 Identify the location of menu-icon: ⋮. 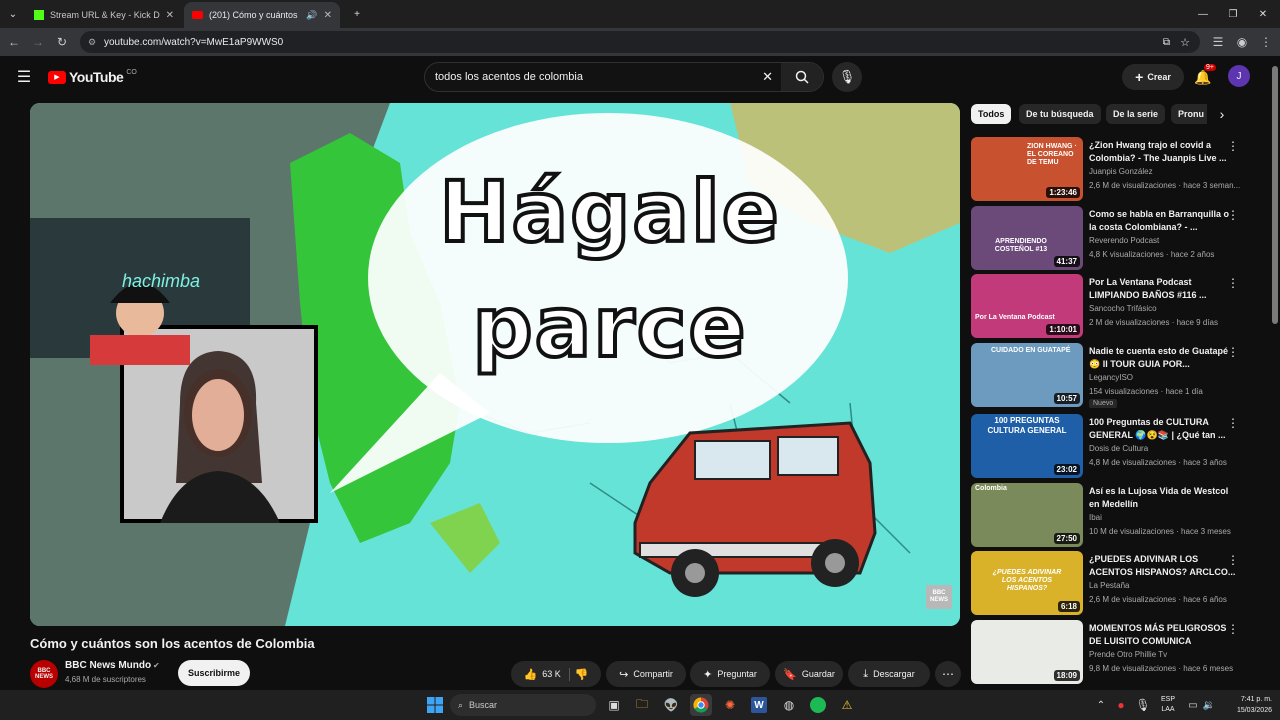
(1266, 42).